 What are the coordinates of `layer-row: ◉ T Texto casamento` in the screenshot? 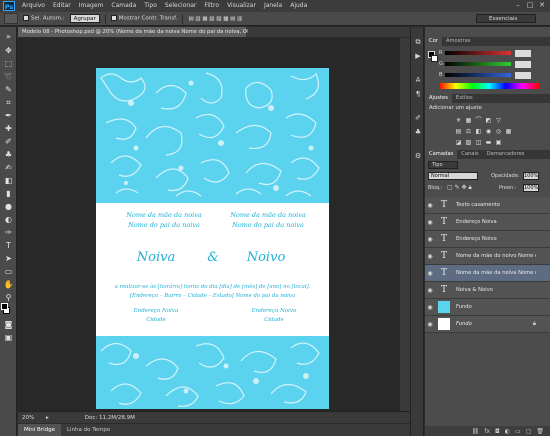 It's located at (487, 205).